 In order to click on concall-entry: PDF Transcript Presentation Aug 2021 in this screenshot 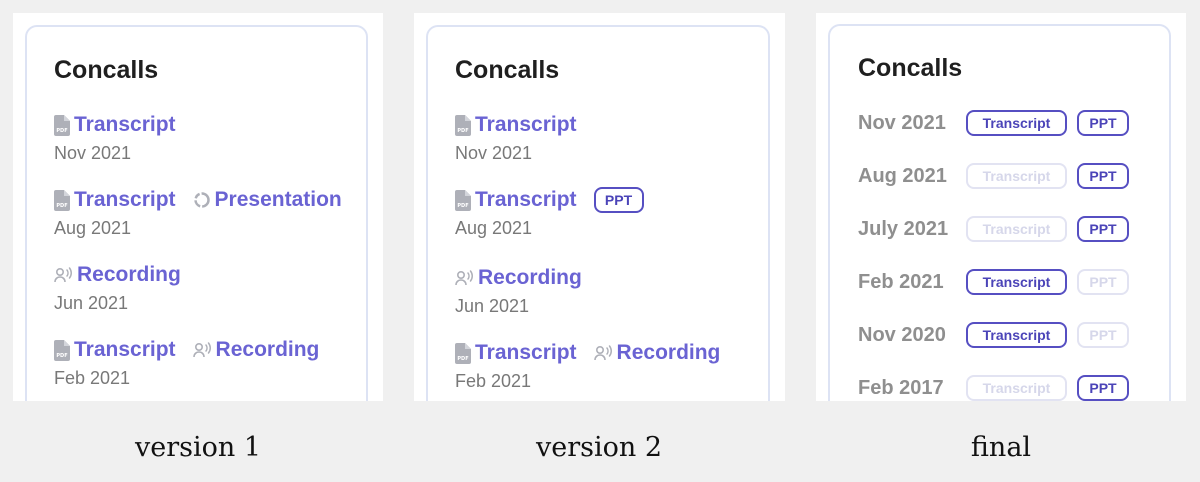, I will do `click(206, 211)`.